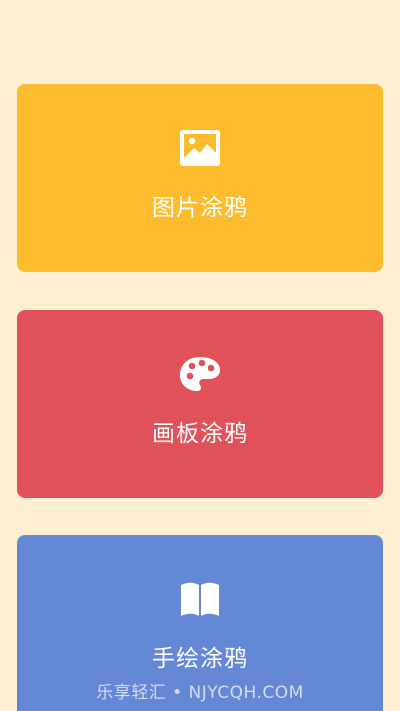 The width and height of the screenshot is (400, 711). What do you see at coordinates (200, 693) in the screenshot?
I see `watermark: 乐享轻汇 • NJYCQH.COM` at bounding box center [200, 693].